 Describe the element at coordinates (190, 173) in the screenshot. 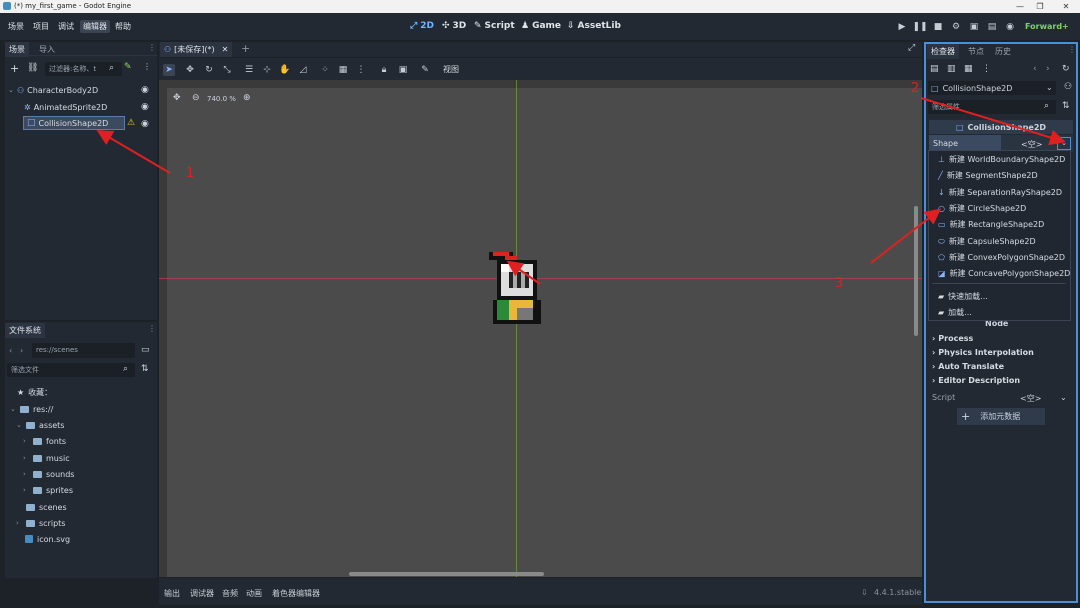

I see `annotation-label-1: 1` at that location.